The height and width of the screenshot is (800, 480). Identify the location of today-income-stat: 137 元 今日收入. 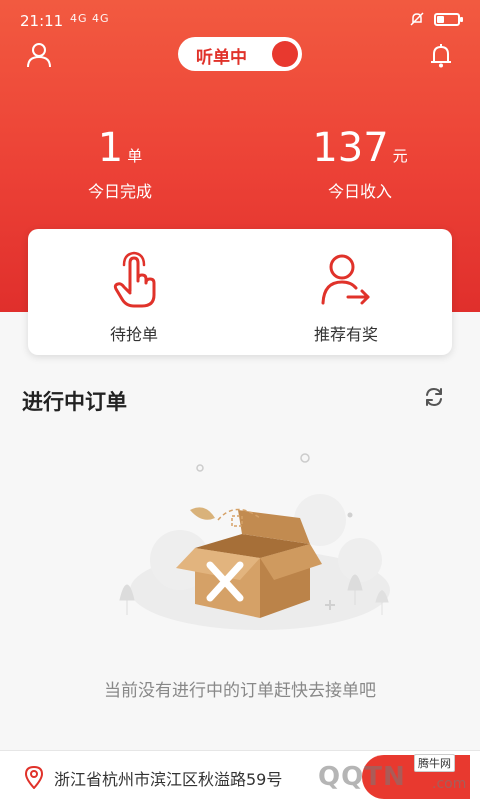
(360, 163).